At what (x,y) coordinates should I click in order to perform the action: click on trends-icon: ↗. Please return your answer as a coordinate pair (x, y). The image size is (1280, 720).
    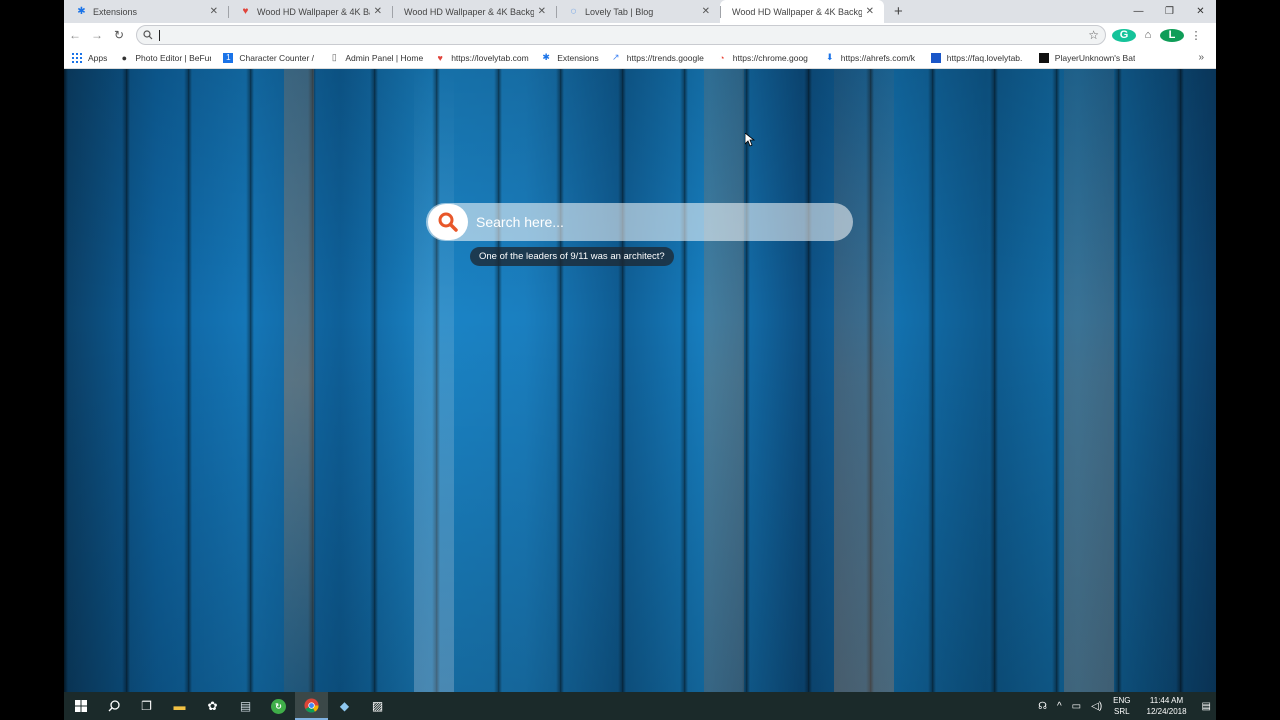
    Looking at the image, I should click on (616, 57).